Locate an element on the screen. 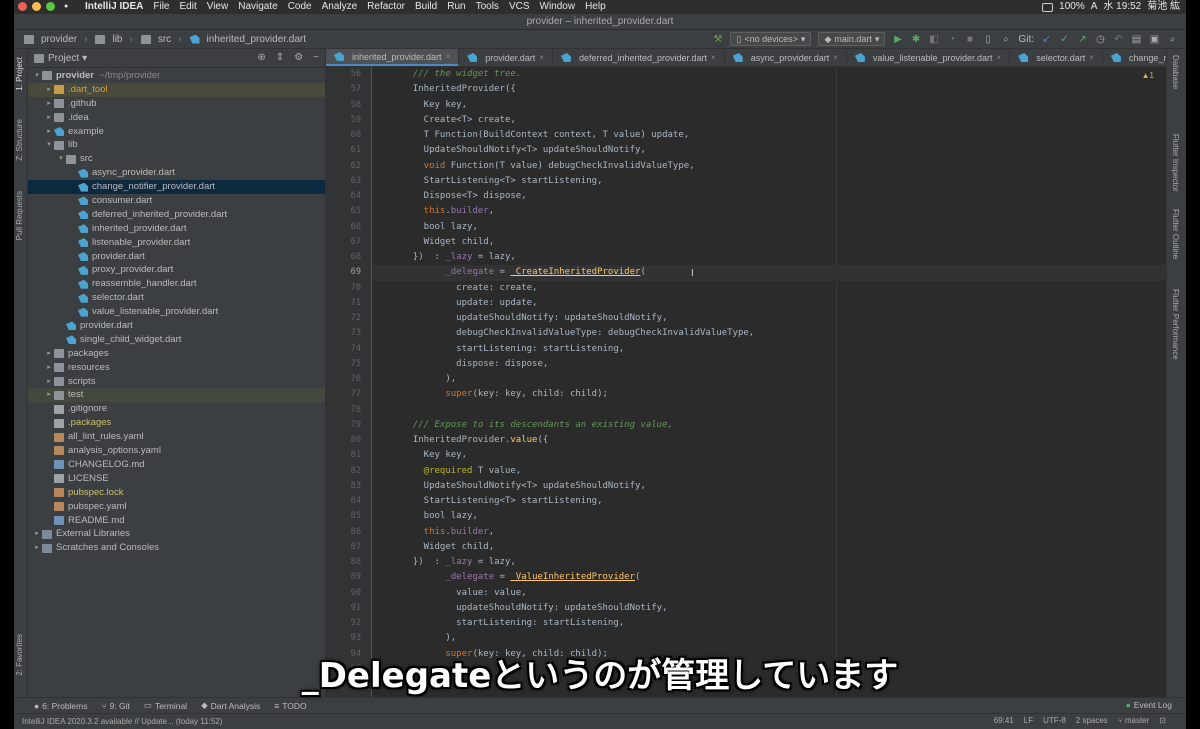 The height and width of the screenshot is (729, 1200). menu-app-name: IntelliJ IDEA is located at coordinates (114, 7).